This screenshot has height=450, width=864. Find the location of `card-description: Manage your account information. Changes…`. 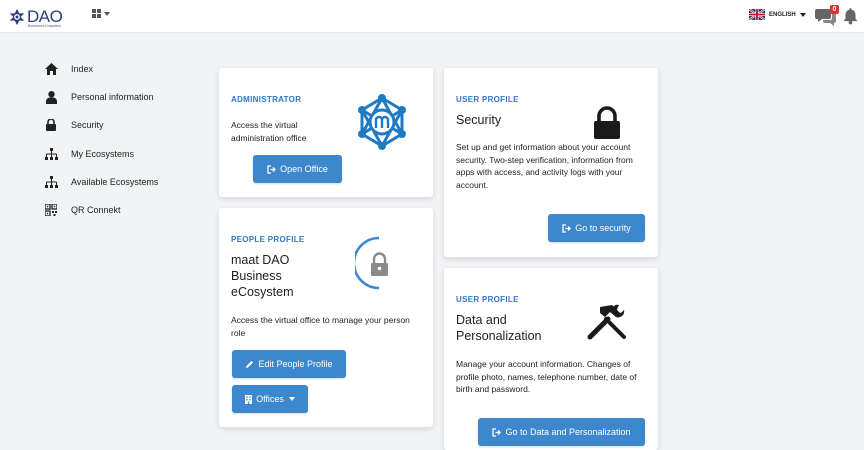

card-description: Manage your account information. Changes… is located at coordinates (546, 376).